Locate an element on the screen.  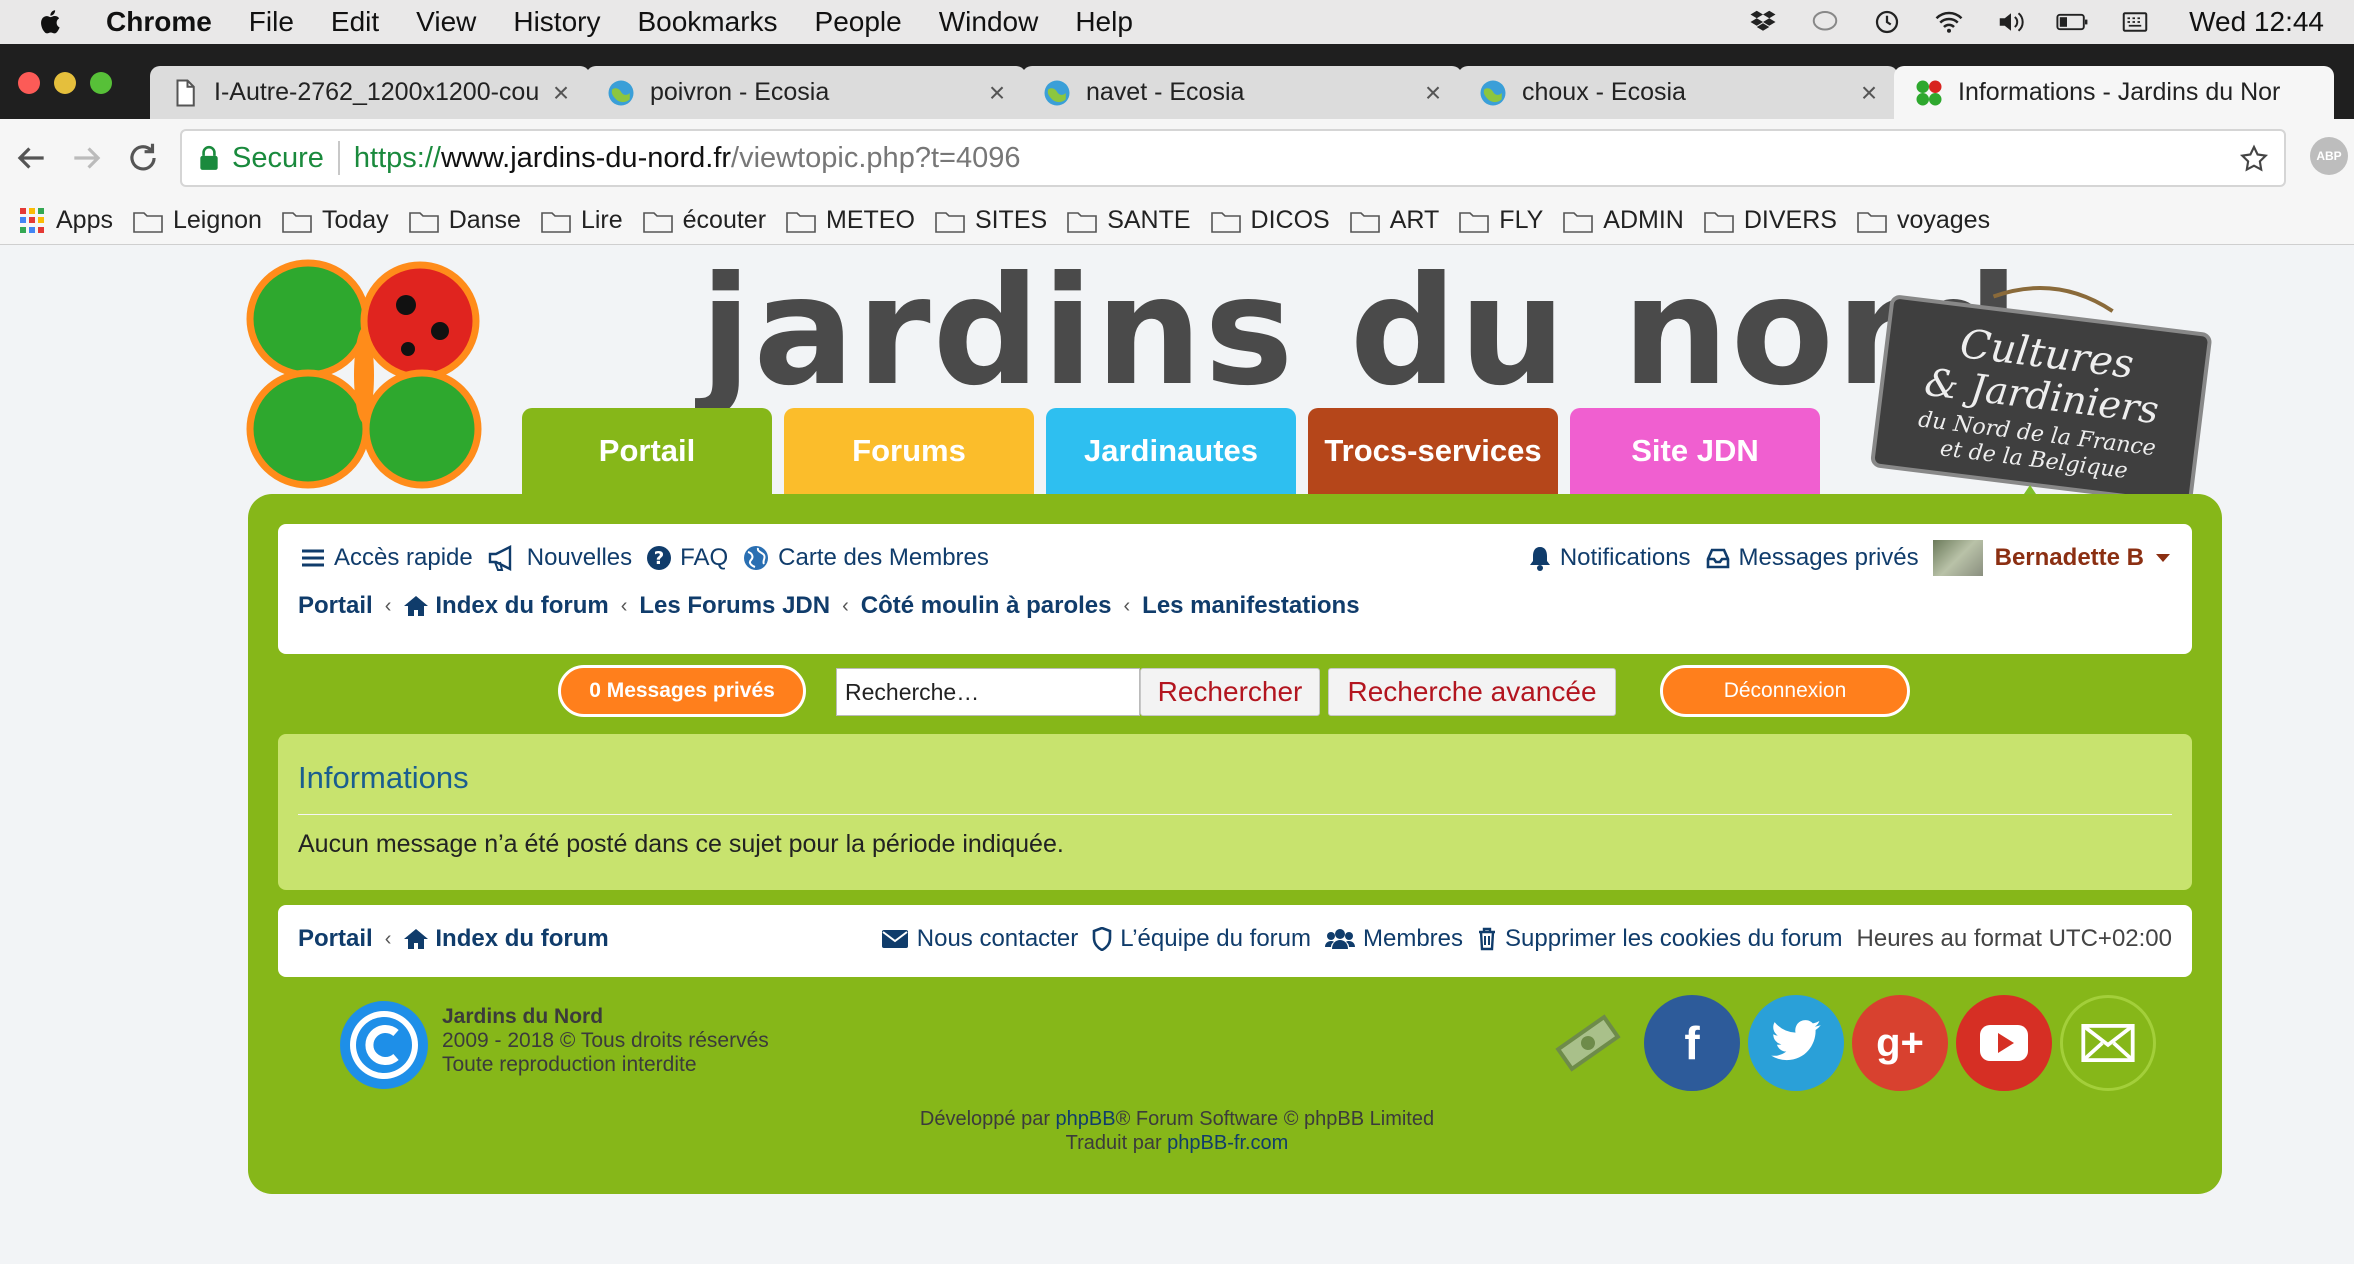
minimize-window-button is located at coordinates (65, 83).